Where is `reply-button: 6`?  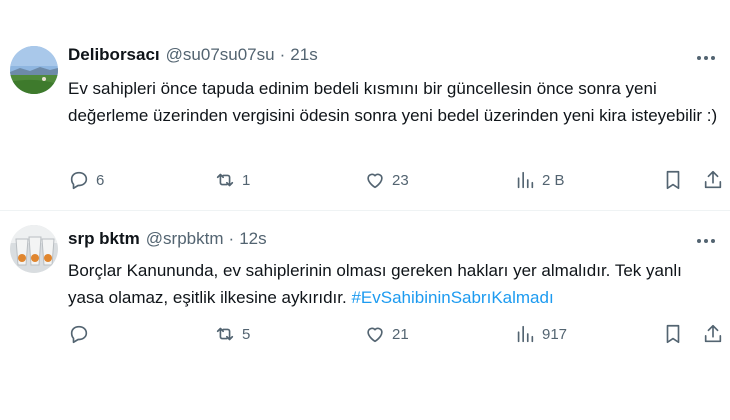
reply-button: 6 is located at coordinates (86, 180).